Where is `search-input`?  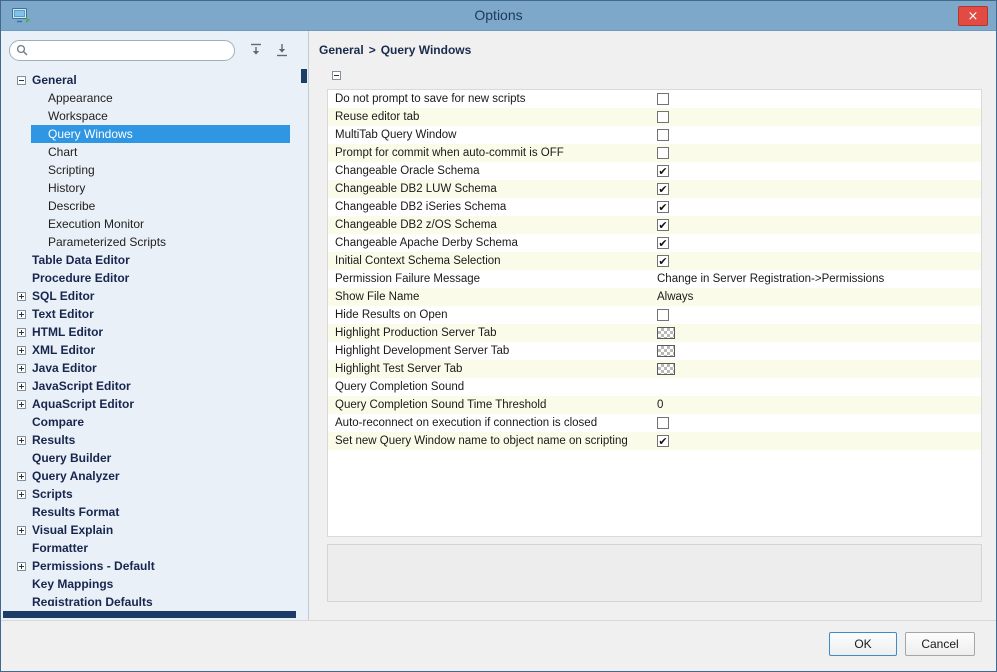 search-input is located at coordinates (122, 50).